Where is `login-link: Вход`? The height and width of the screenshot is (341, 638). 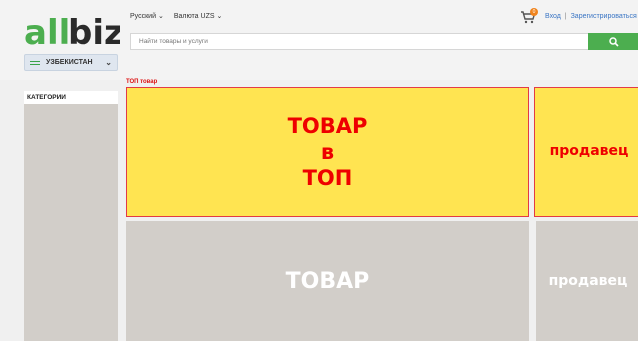
login-link: Вход is located at coordinates (553, 16).